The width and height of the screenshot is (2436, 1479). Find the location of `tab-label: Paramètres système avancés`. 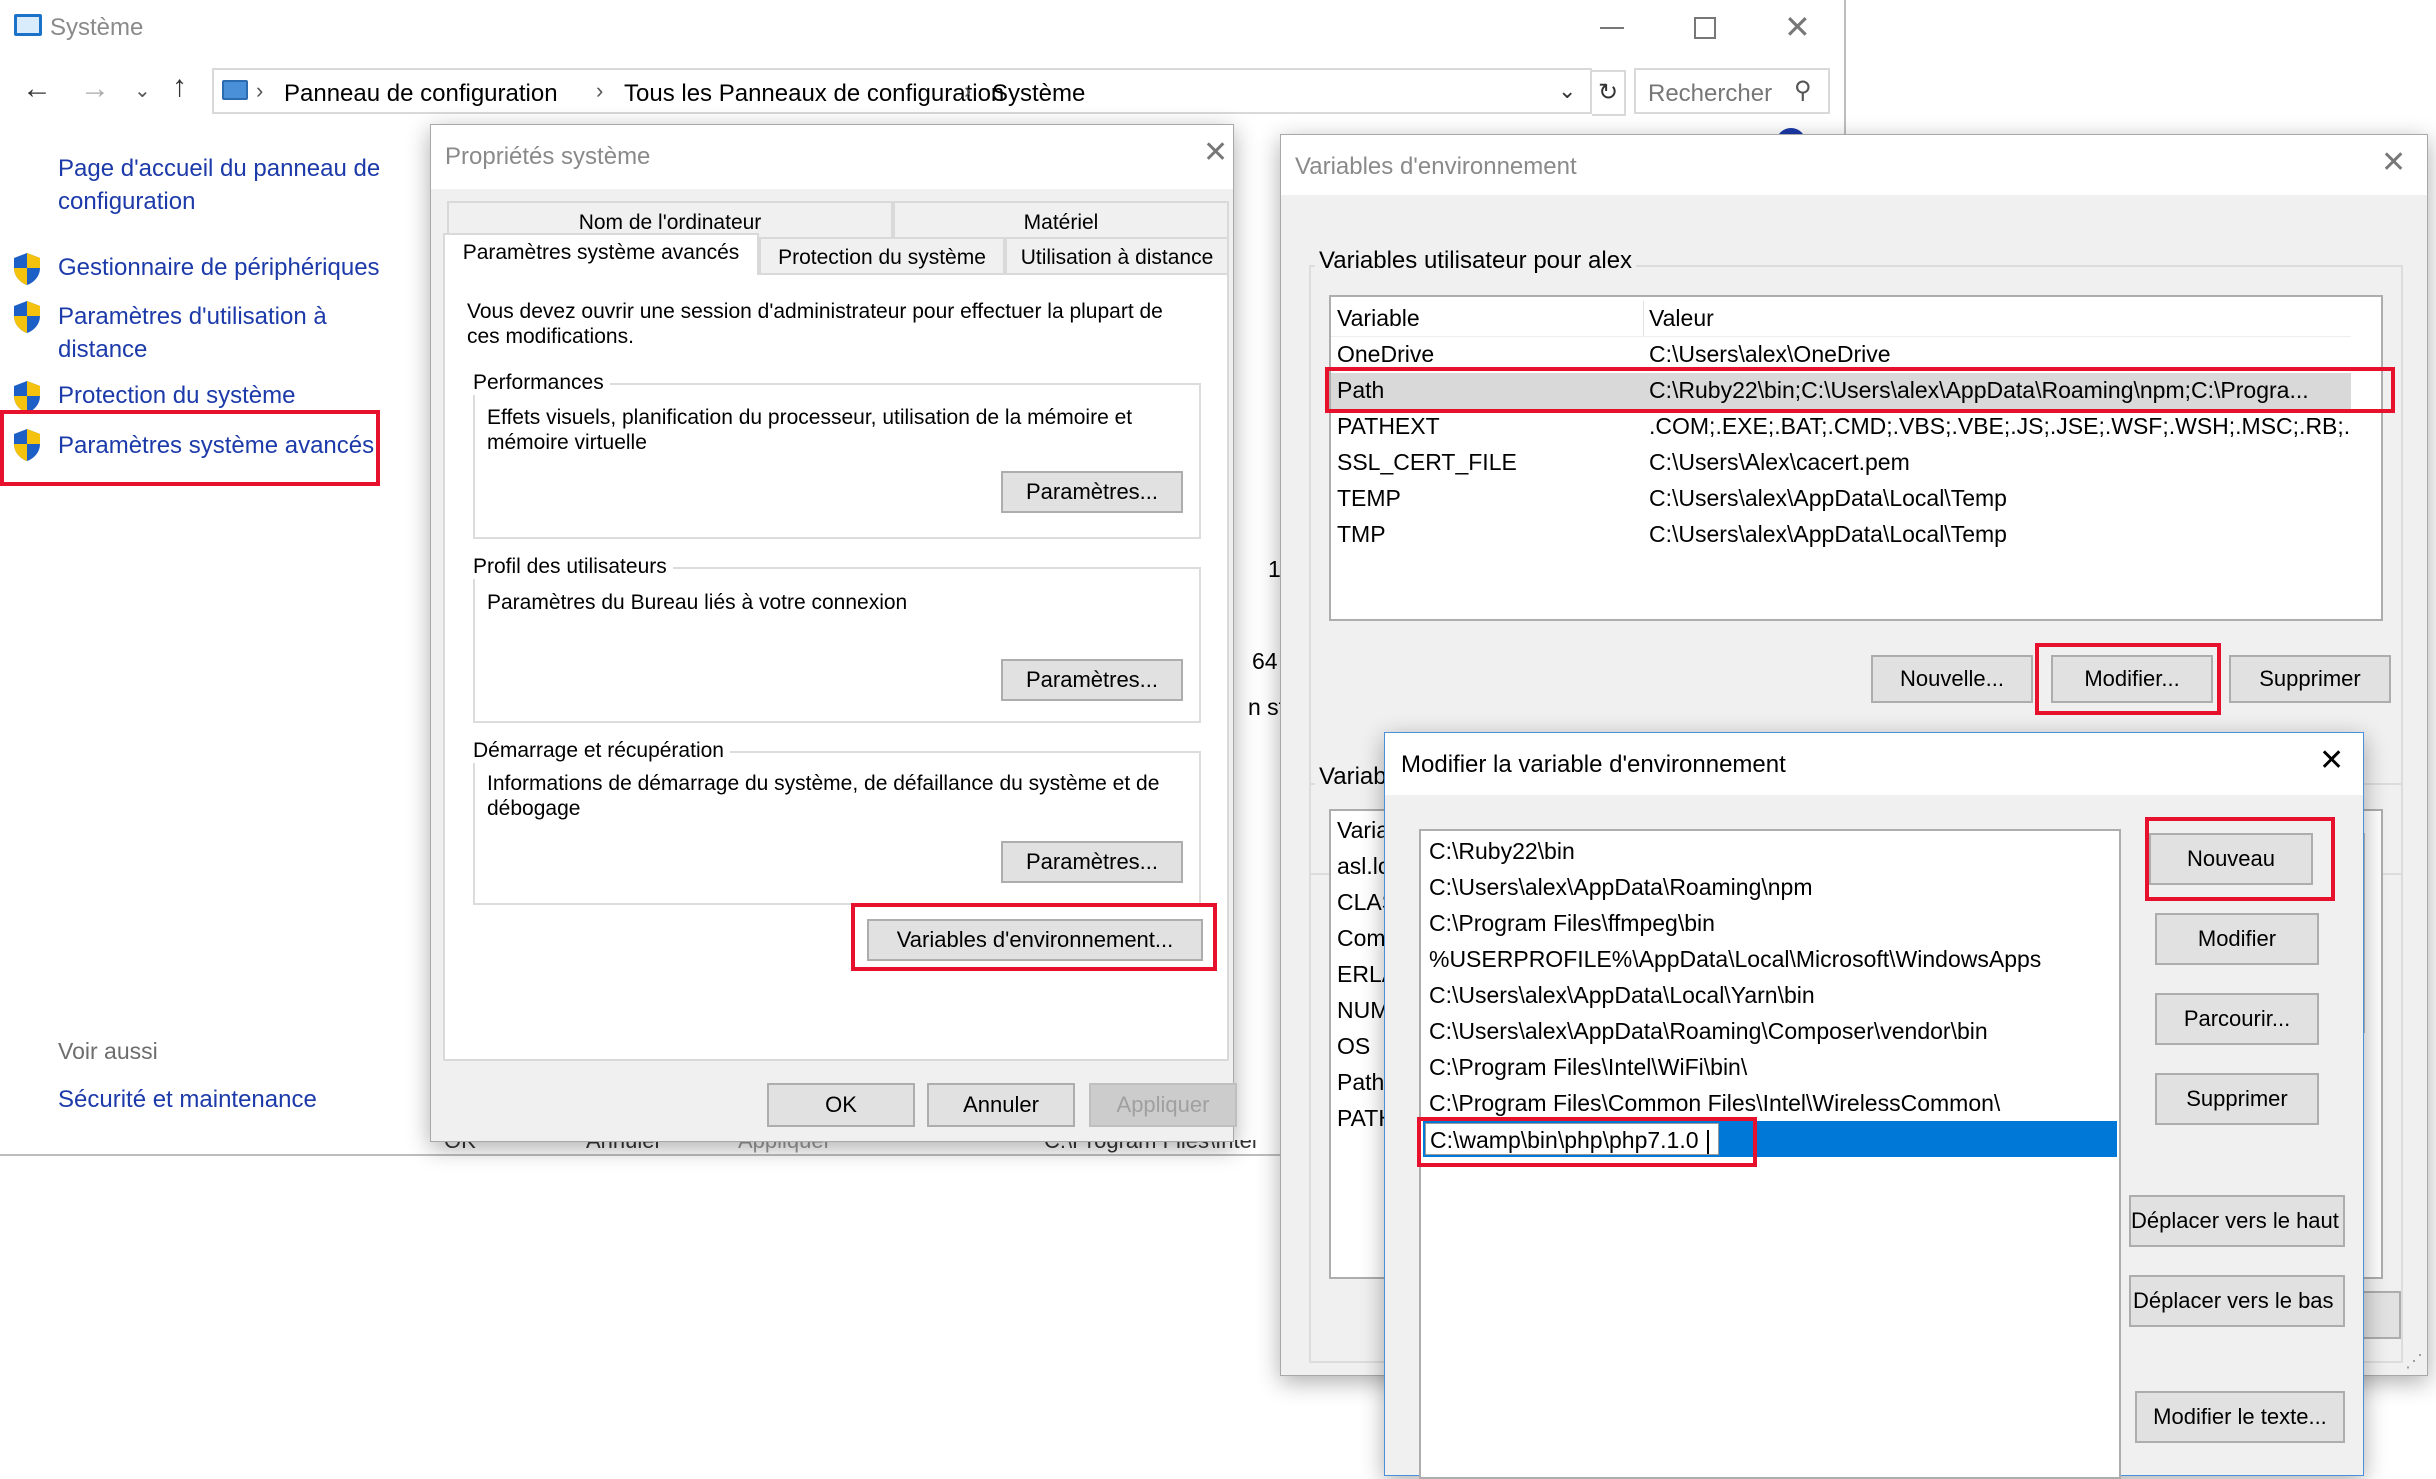

tab-label: Paramètres système avancés is located at coordinates (601, 252).